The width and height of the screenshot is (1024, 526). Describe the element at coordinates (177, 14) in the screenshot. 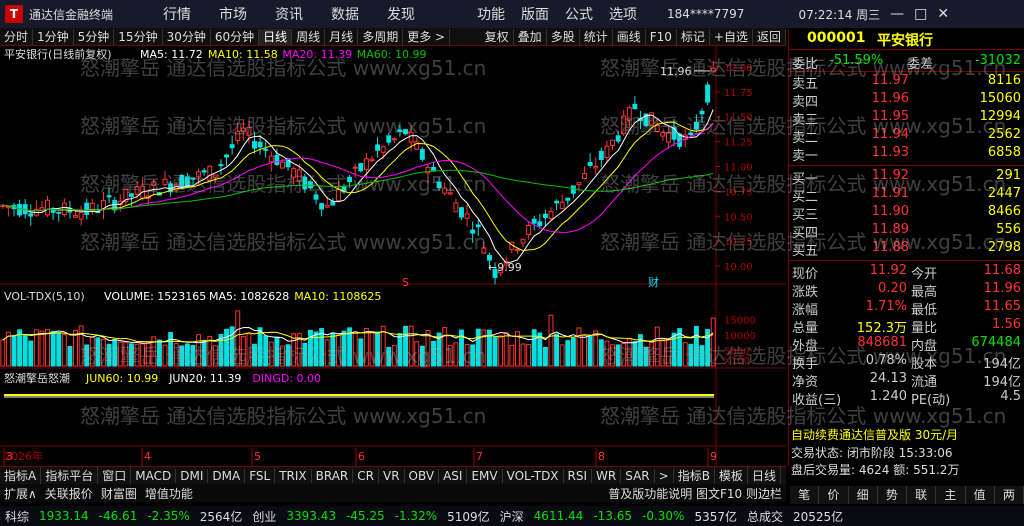

I see `menu-item: 行情` at that location.